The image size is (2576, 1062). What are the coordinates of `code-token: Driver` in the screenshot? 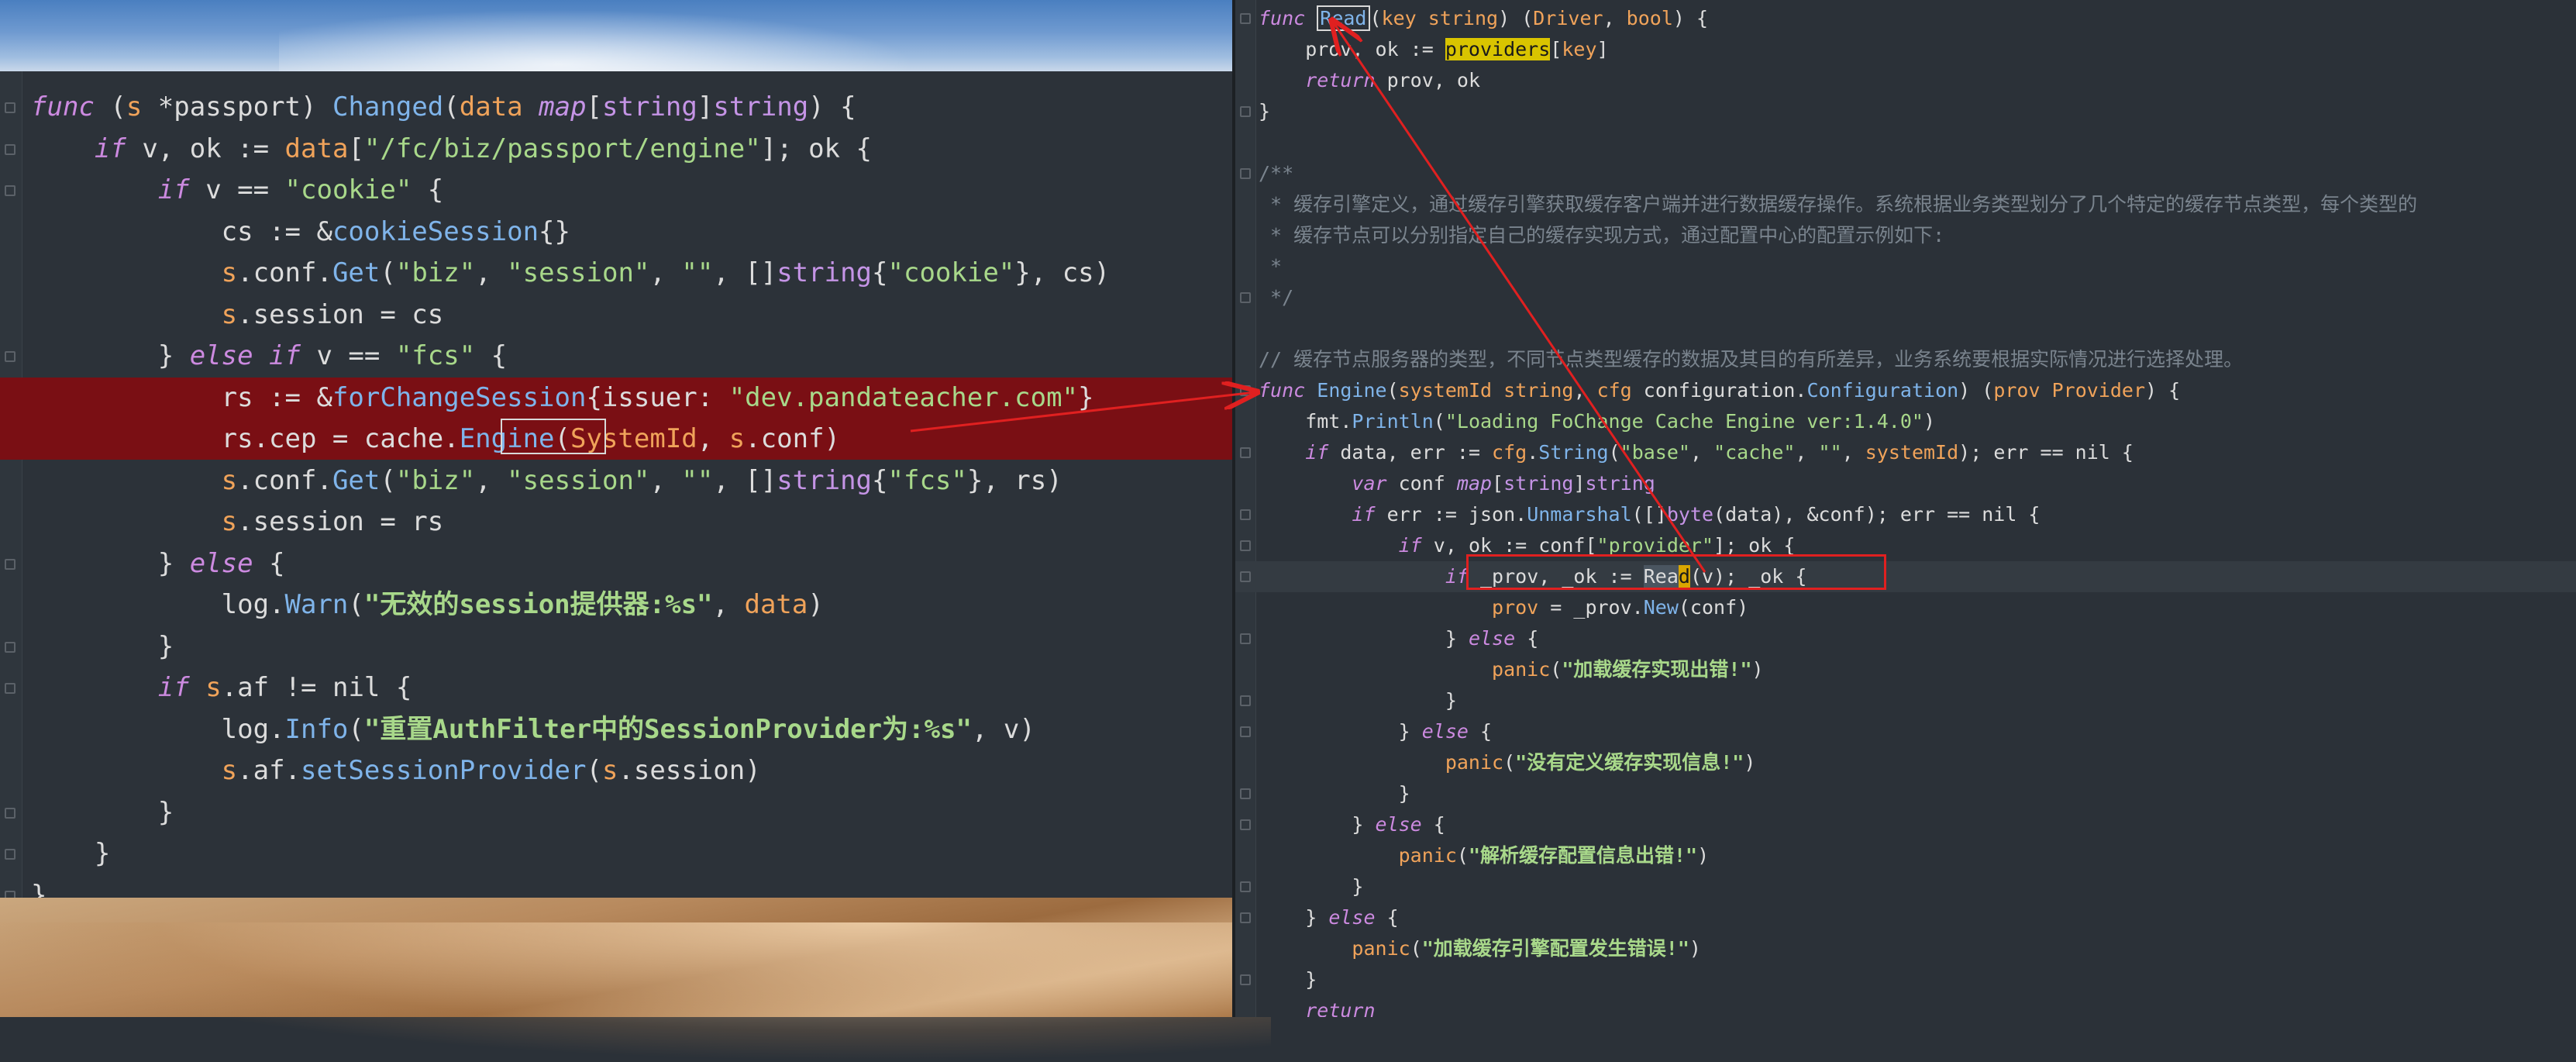 It's located at (1568, 18).